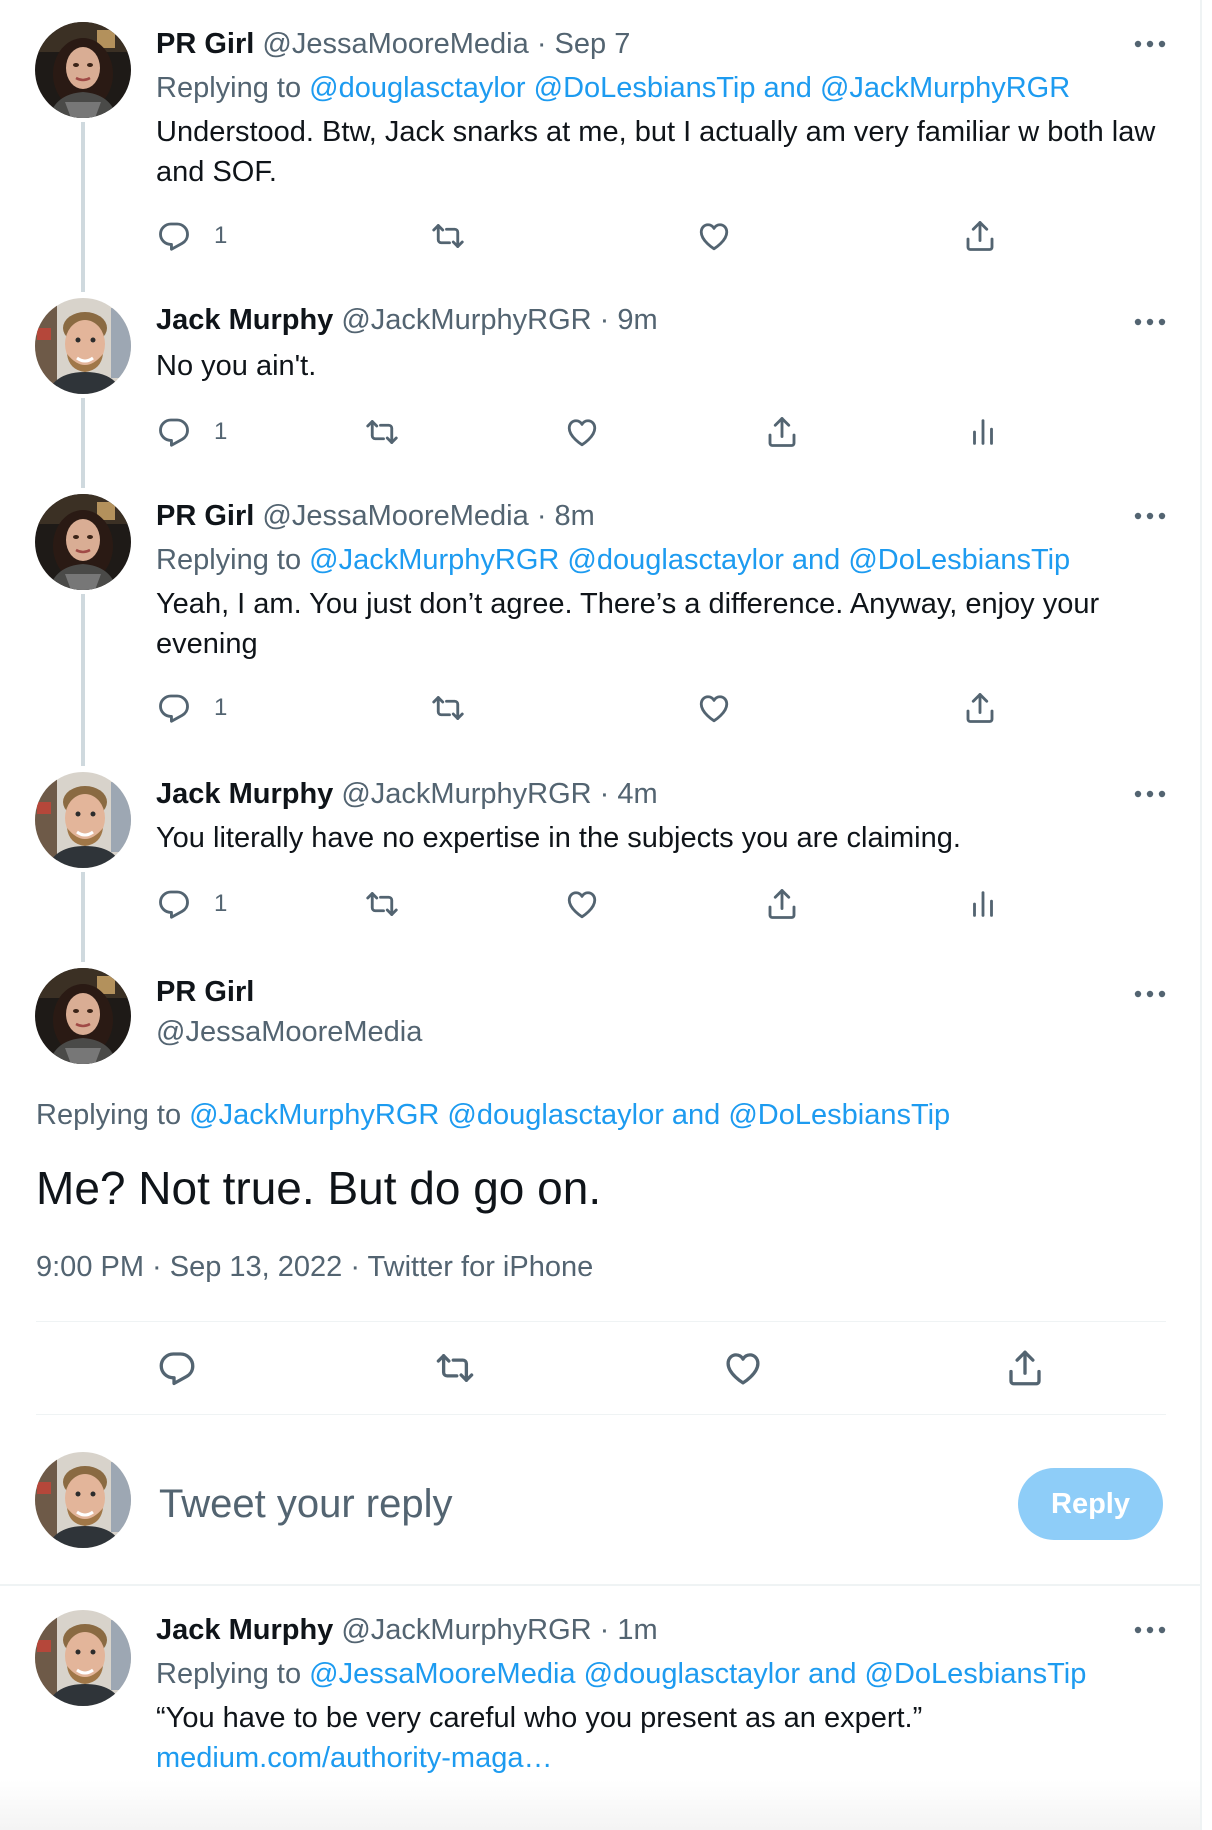 The height and width of the screenshot is (1830, 1212). I want to click on timestamp: 4m, so click(637, 794).